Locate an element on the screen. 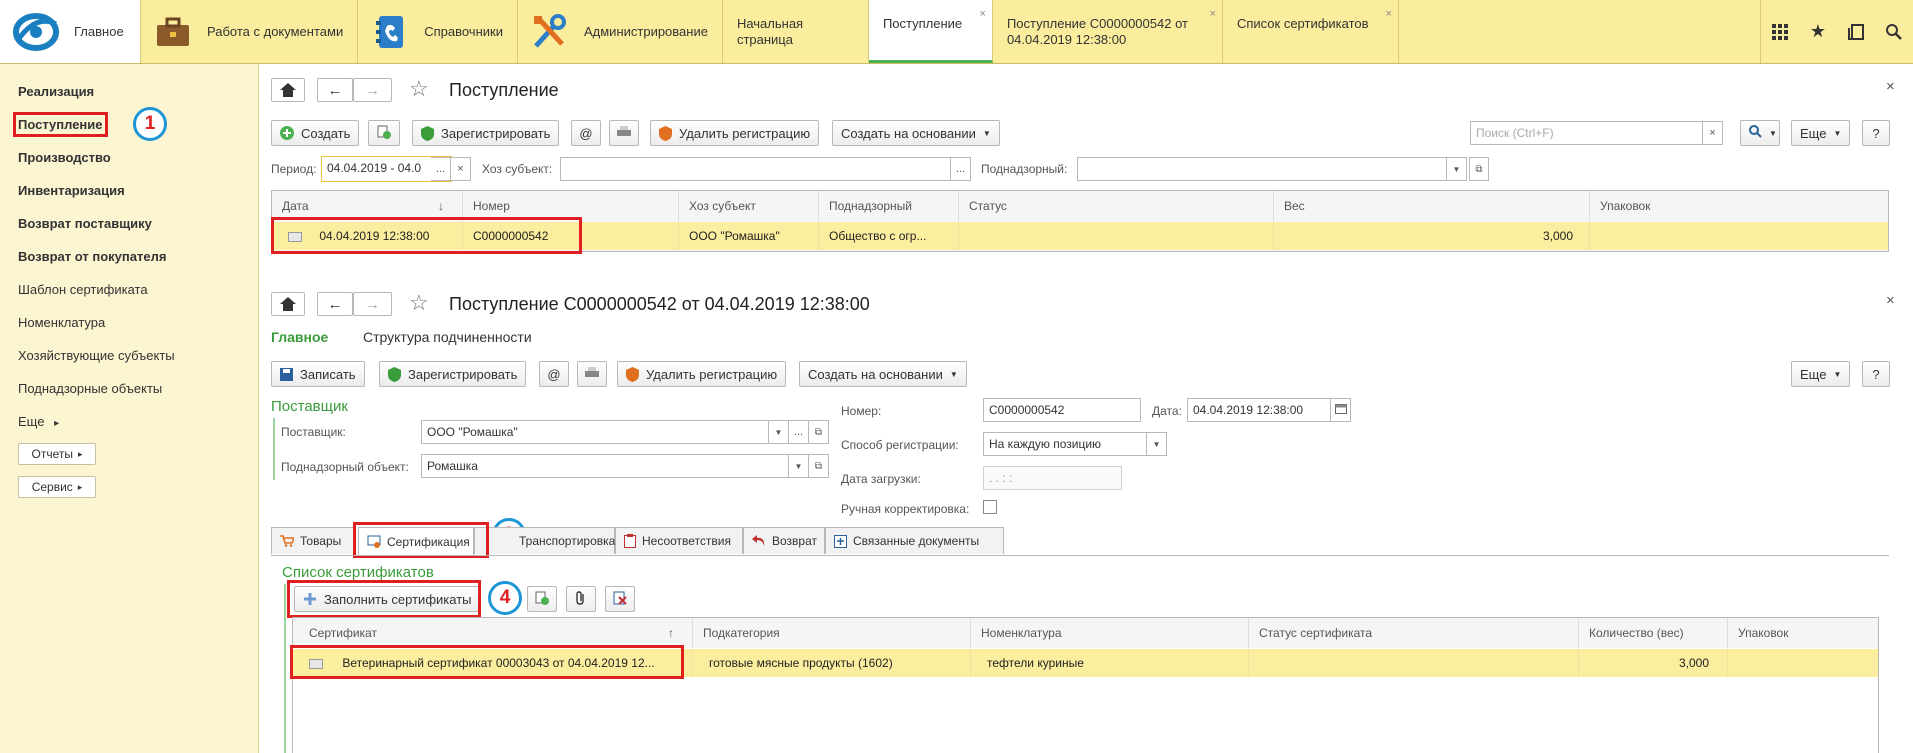  reports-button: Отчеты ▸ is located at coordinates (57, 454).